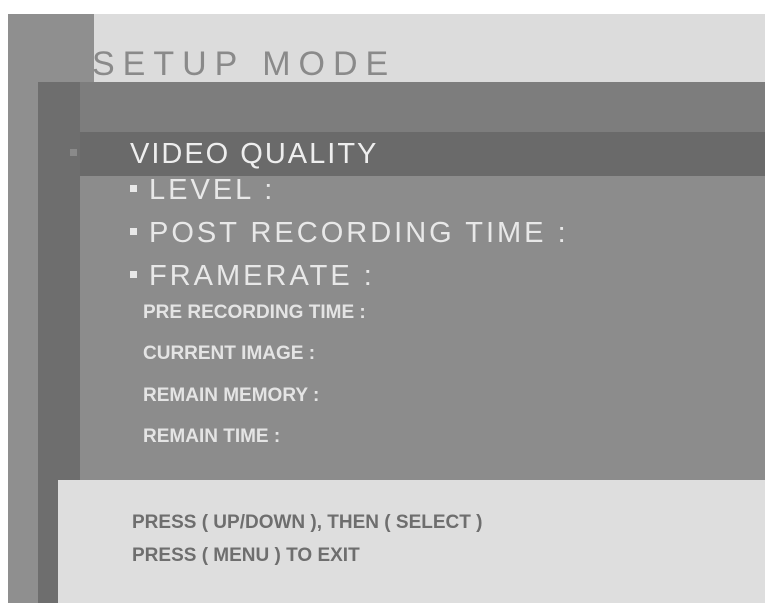 The height and width of the screenshot is (603, 765). What do you see at coordinates (244, 64) in the screenshot?
I see `page-title: SETUP MODE` at bounding box center [244, 64].